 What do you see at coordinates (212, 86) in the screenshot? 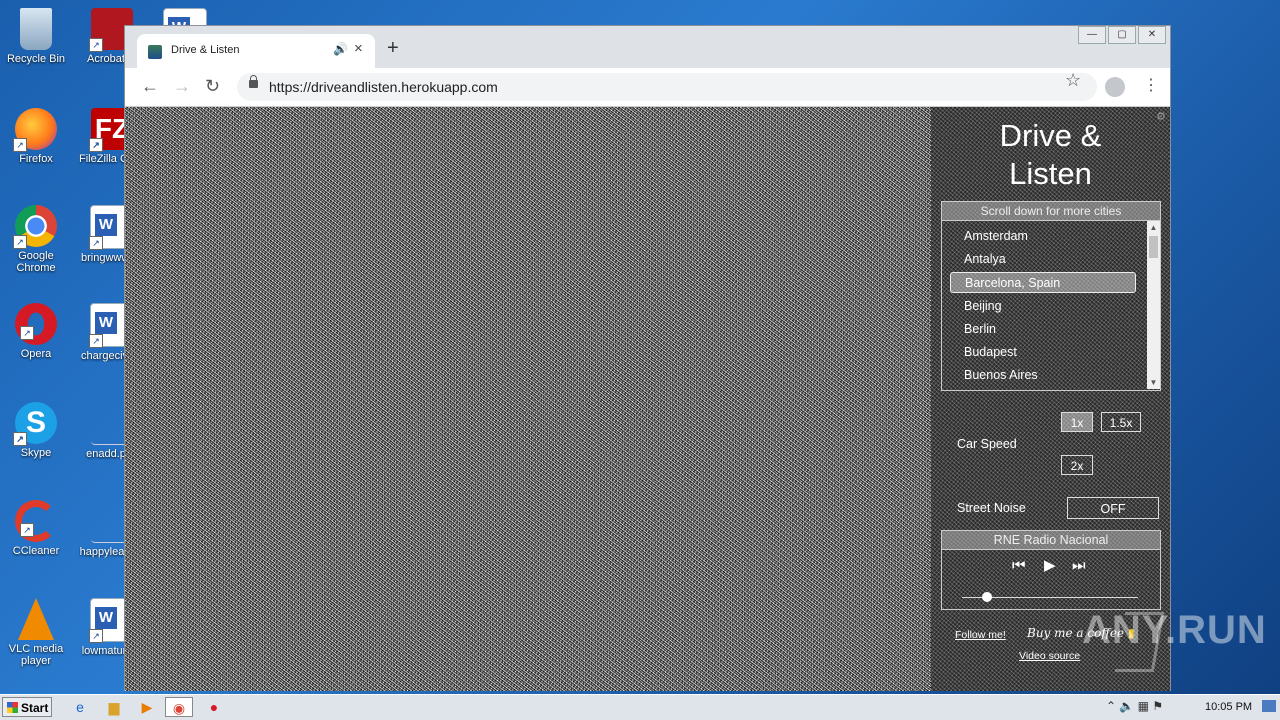
I see `reload-icon: ↻` at bounding box center [212, 86].